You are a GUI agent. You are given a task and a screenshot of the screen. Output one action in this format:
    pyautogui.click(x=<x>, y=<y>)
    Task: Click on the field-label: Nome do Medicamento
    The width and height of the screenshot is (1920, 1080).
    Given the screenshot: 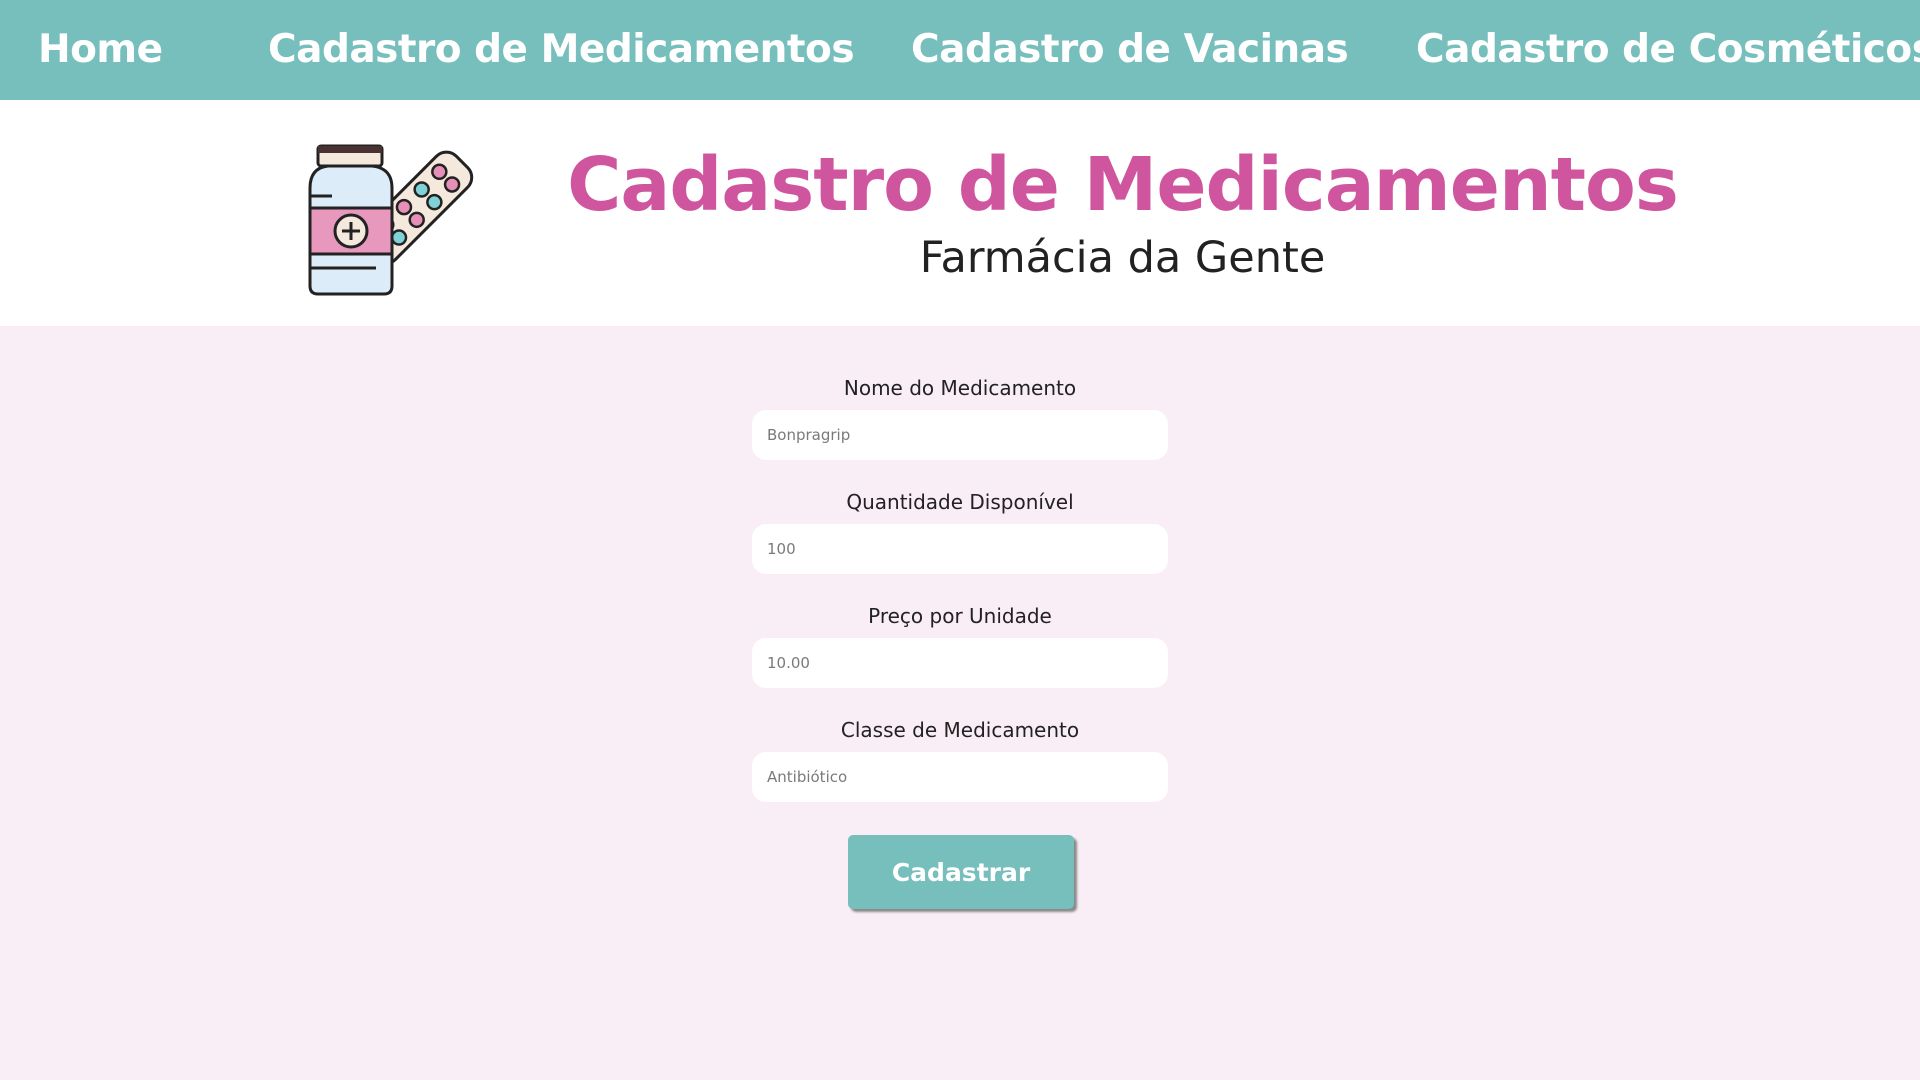 What is the action you would take?
    pyautogui.click(x=960, y=388)
    